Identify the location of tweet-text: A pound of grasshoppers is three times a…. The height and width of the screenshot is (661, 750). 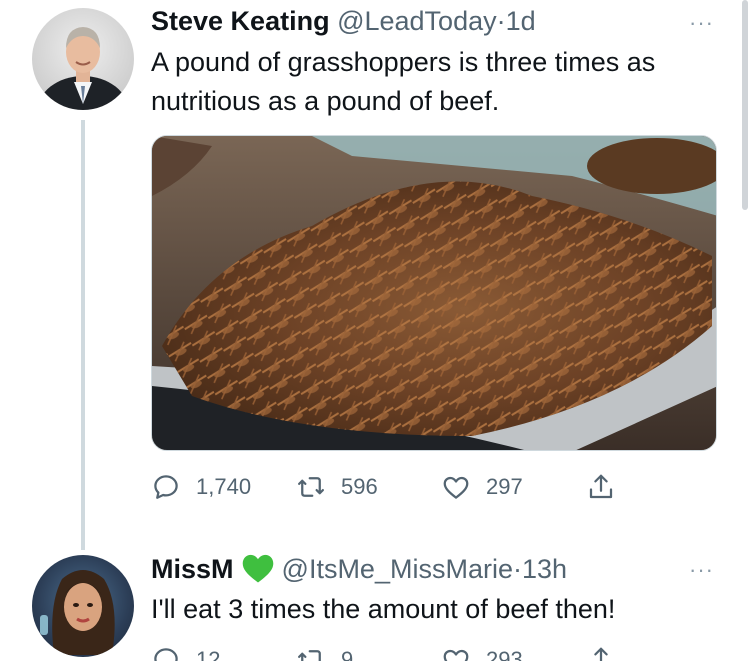
(403, 81).